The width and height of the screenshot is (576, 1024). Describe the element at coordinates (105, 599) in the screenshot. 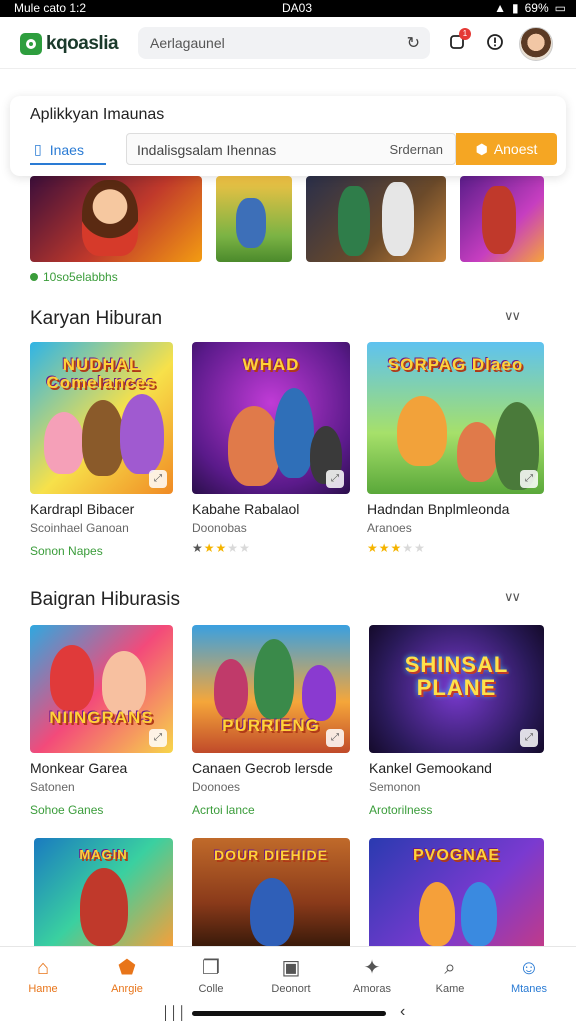

I see `section-title: Baigran Hiburasis` at that location.